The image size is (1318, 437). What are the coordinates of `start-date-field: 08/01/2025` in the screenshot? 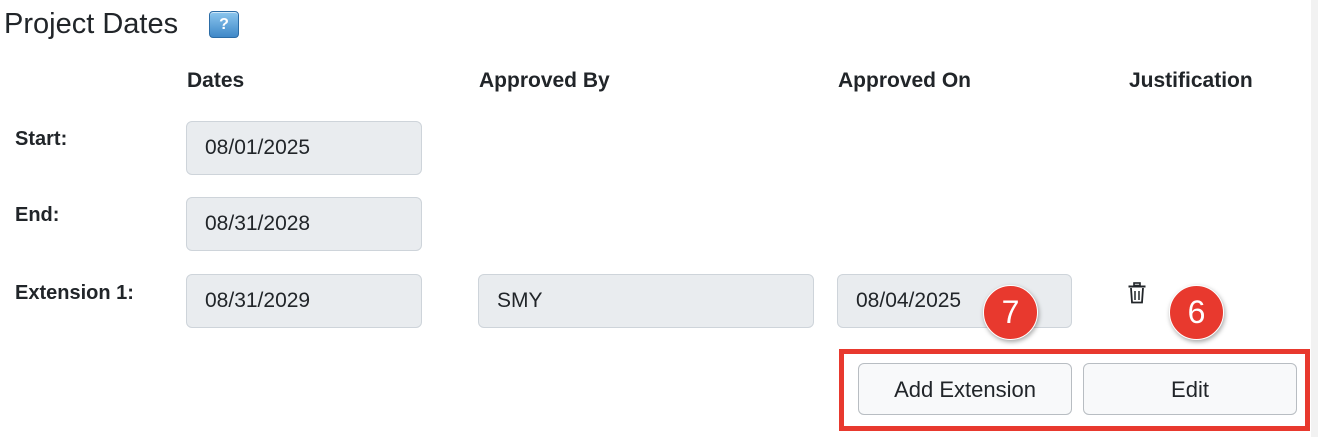 It's located at (304, 148).